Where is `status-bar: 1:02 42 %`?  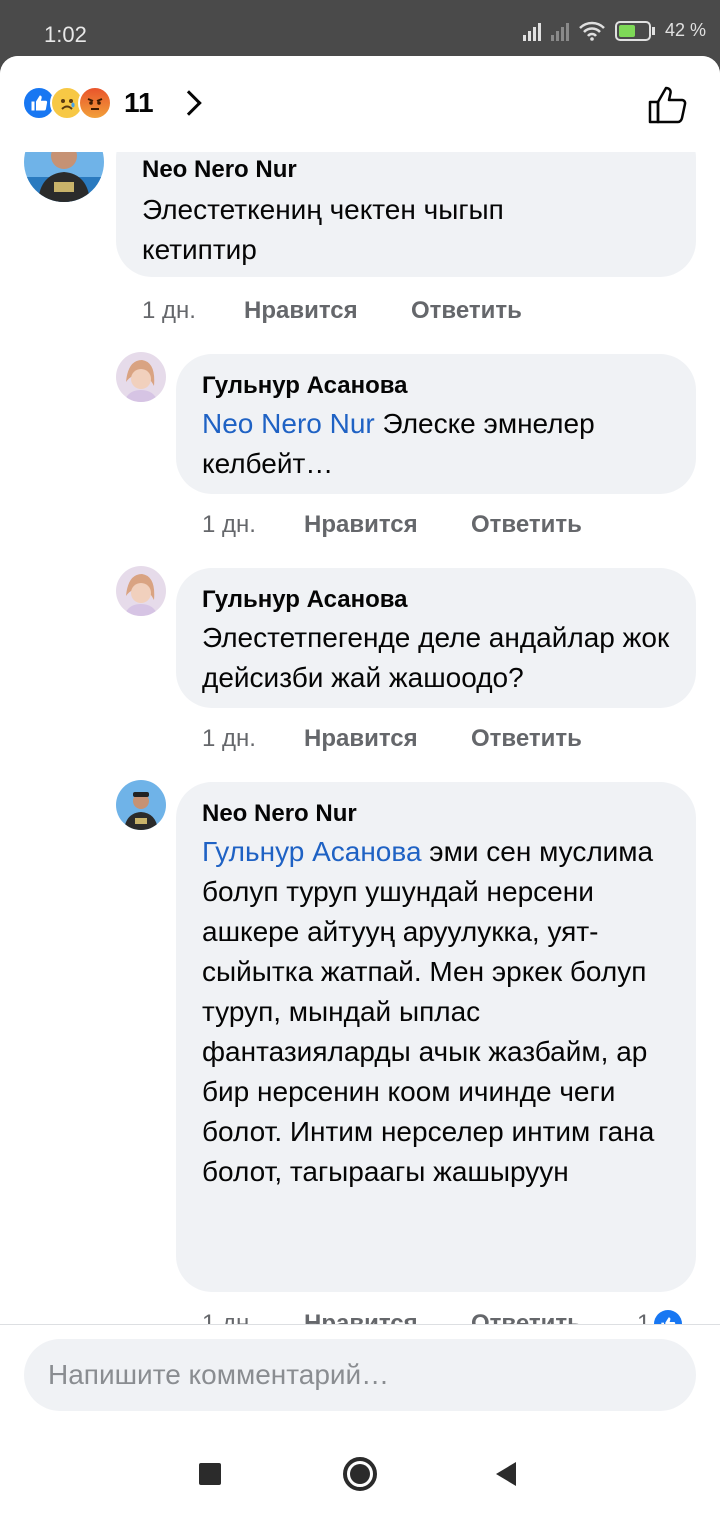
status-bar: 1:02 42 % is located at coordinates (360, 28).